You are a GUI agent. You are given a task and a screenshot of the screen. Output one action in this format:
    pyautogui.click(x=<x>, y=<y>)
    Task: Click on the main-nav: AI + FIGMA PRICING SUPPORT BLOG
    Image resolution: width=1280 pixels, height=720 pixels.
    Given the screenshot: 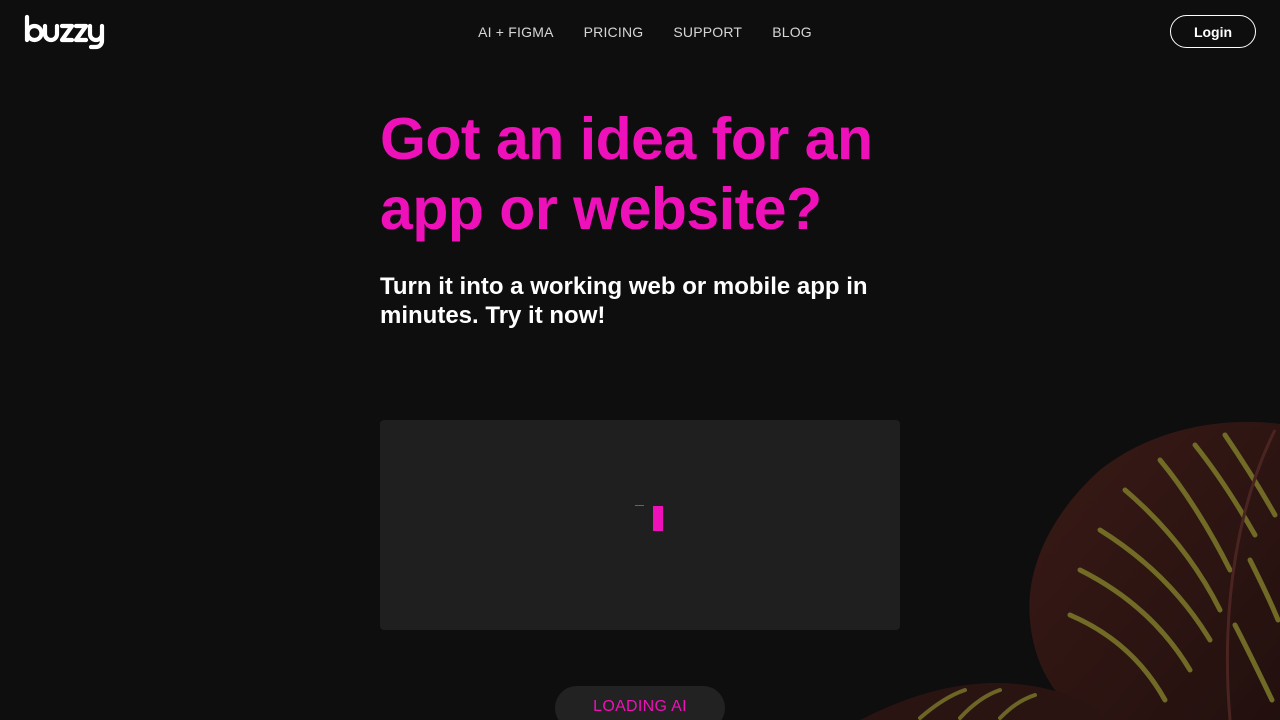 What is the action you would take?
    pyautogui.click(x=640, y=32)
    